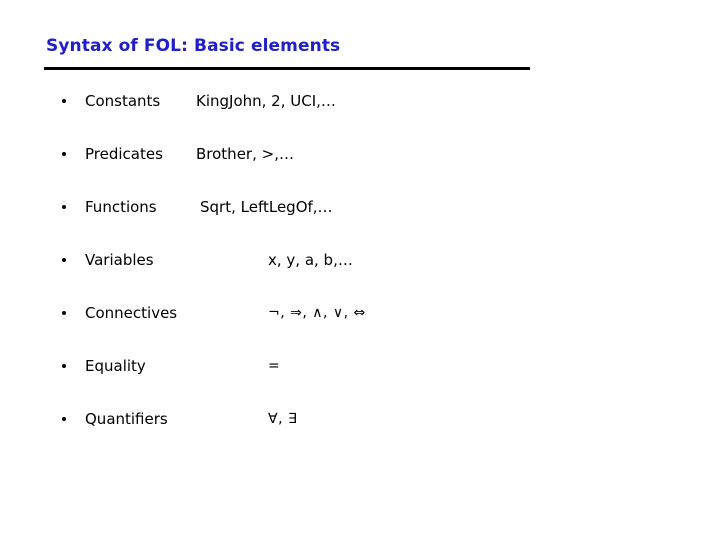  I want to click on list-item: Connectives ¬, ⇒, ∧, ∨, ⇔, so click(360, 330).